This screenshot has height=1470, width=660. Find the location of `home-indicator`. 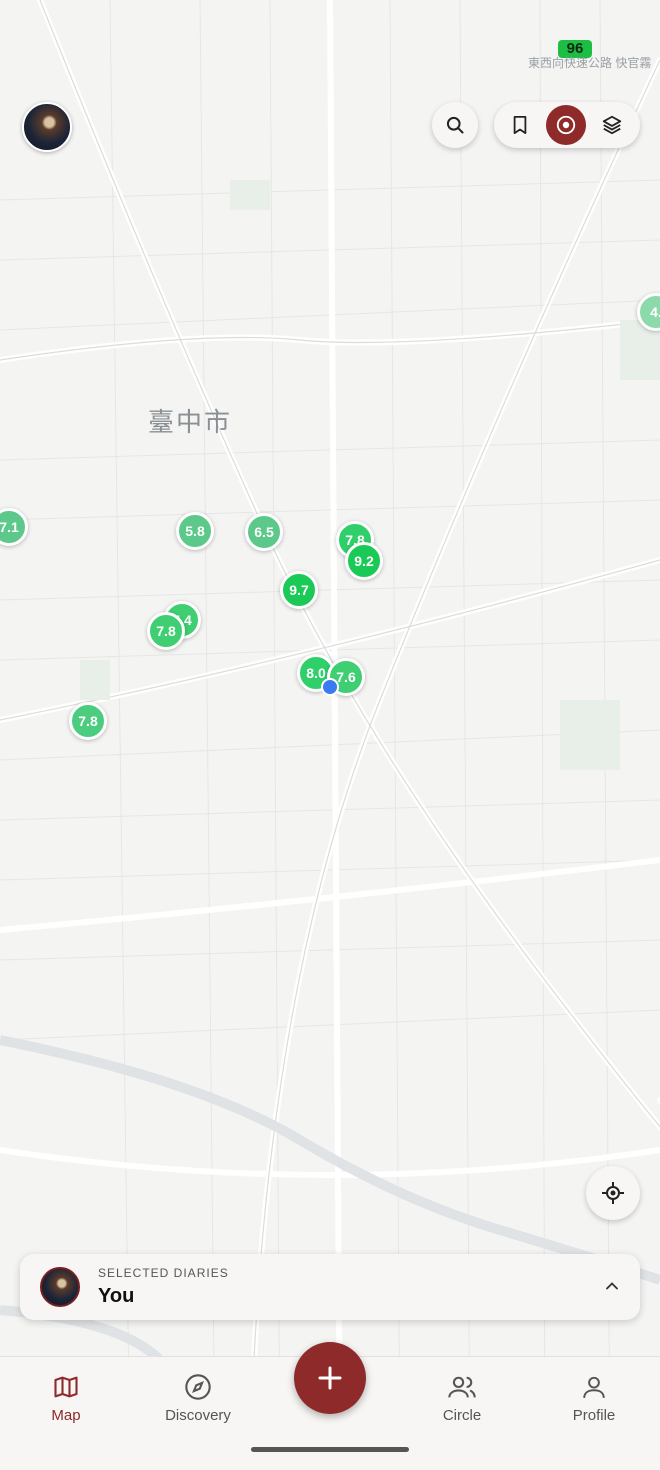

home-indicator is located at coordinates (330, 1449).